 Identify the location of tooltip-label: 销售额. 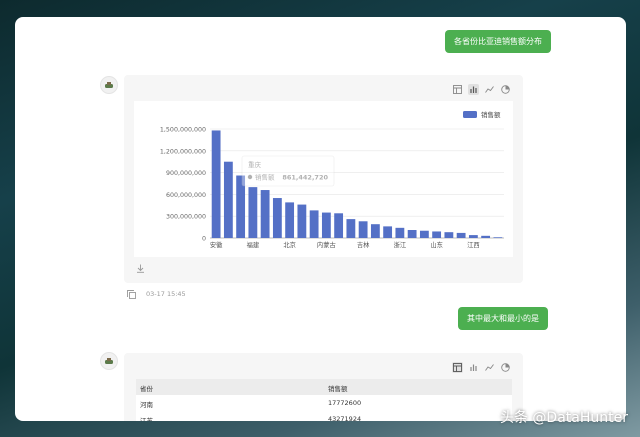
(265, 176).